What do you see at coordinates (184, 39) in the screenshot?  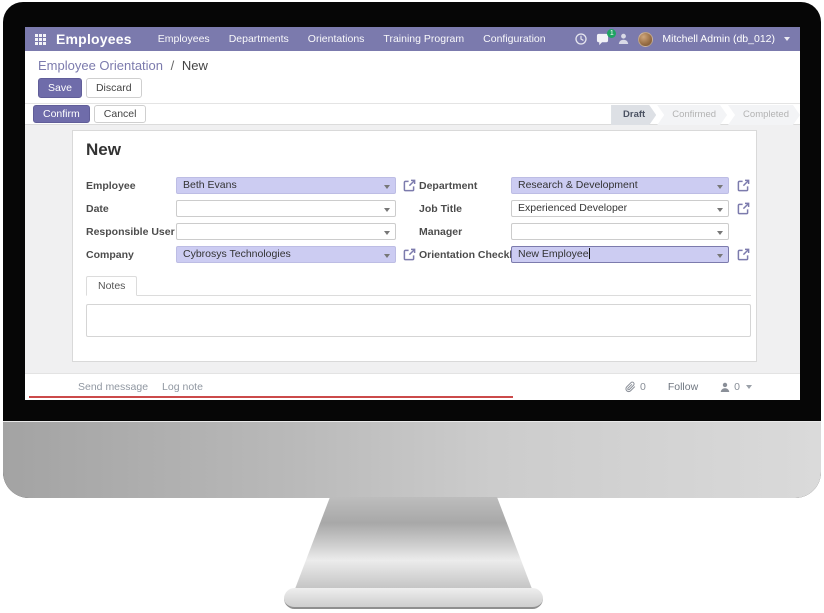 I see `menu-item-employees: Employees` at bounding box center [184, 39].